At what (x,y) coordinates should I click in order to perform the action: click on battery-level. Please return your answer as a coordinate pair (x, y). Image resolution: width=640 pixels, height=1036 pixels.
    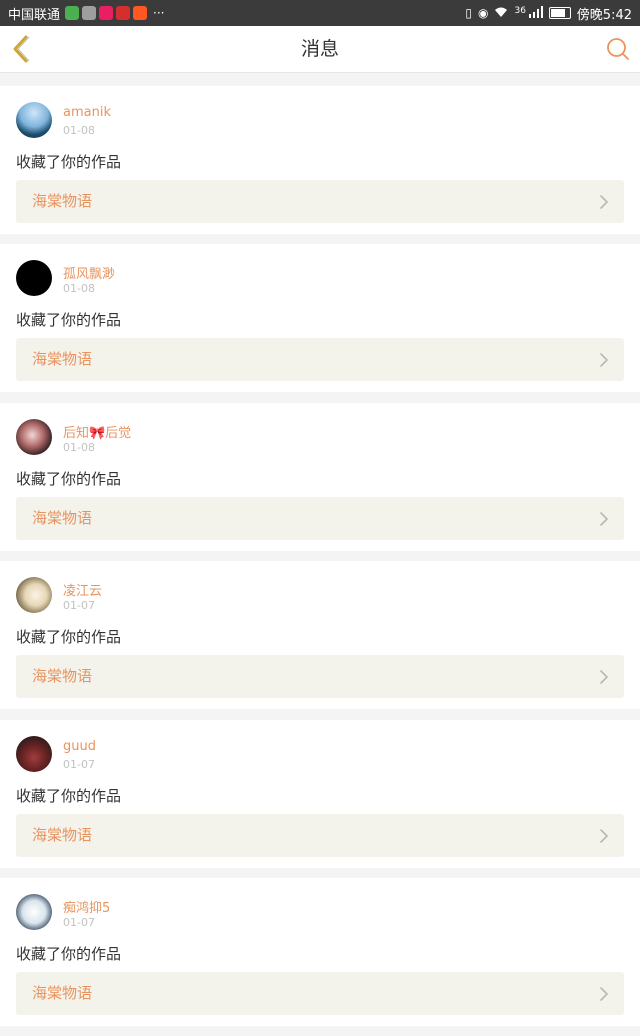
    Looking at the image, I should click on (558, 13).